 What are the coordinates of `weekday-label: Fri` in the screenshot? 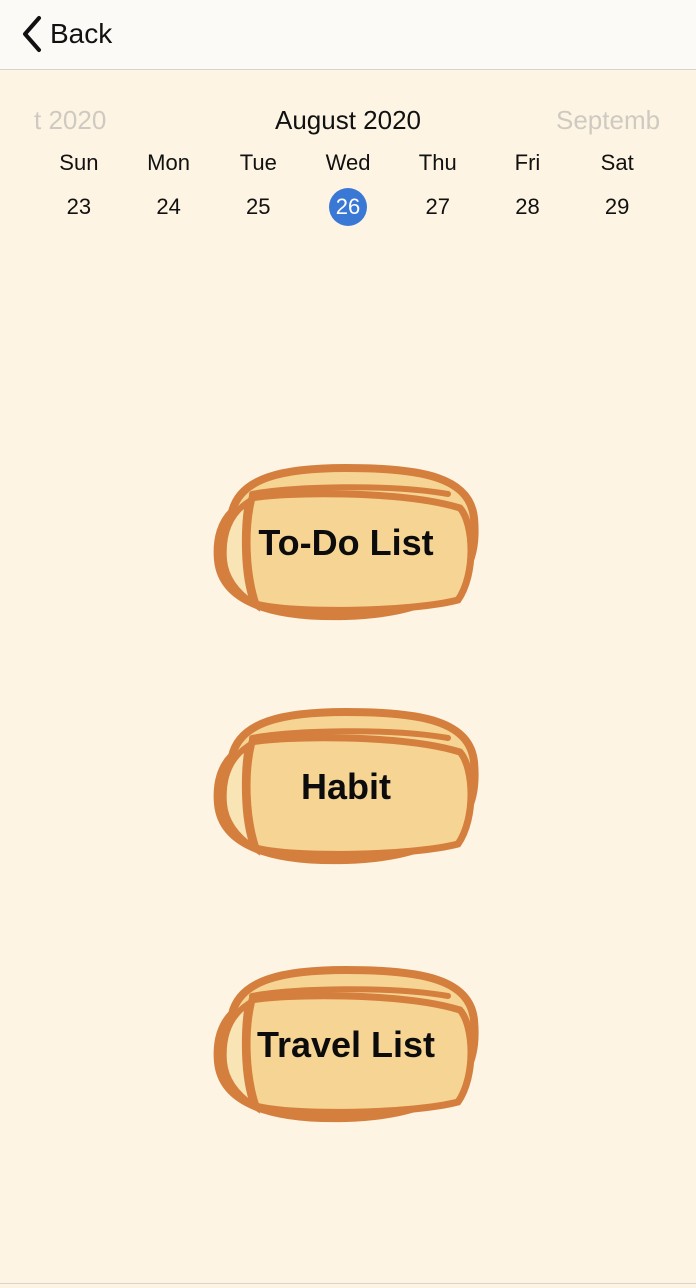 It's located at (527, 162).